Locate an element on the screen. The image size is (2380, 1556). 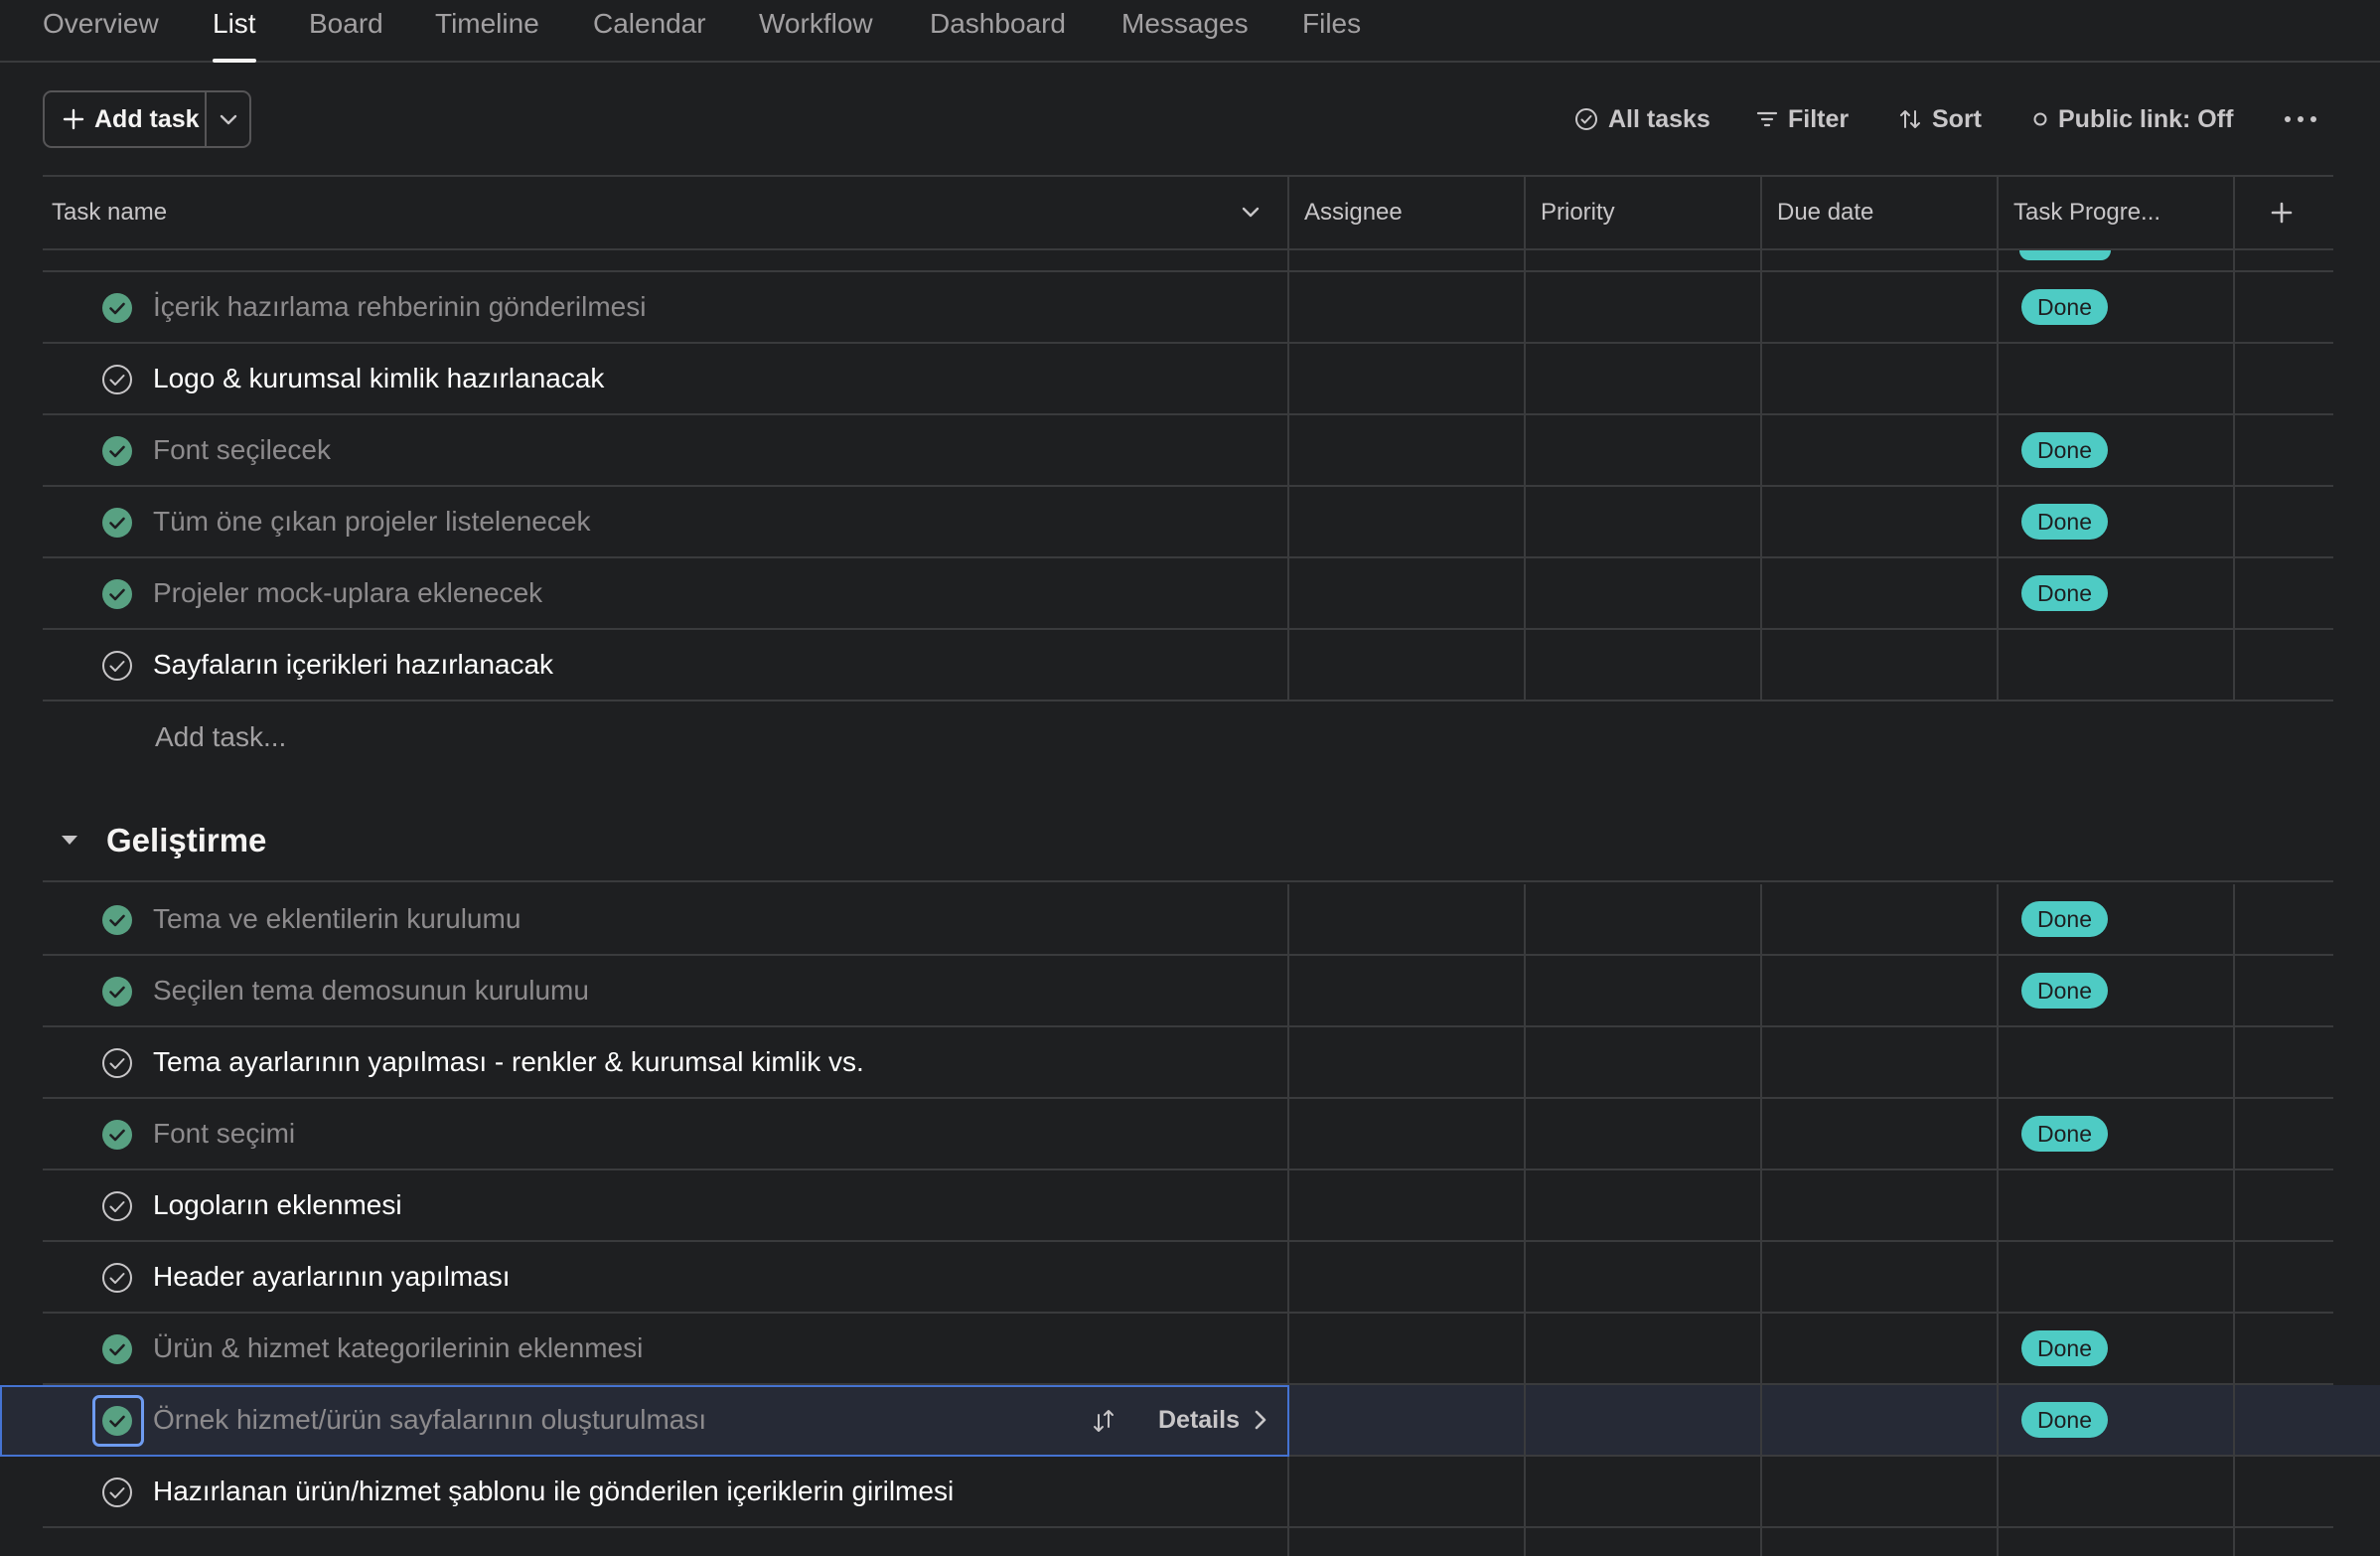
tab-messages: Messages is located at coordinates (1185, 35).